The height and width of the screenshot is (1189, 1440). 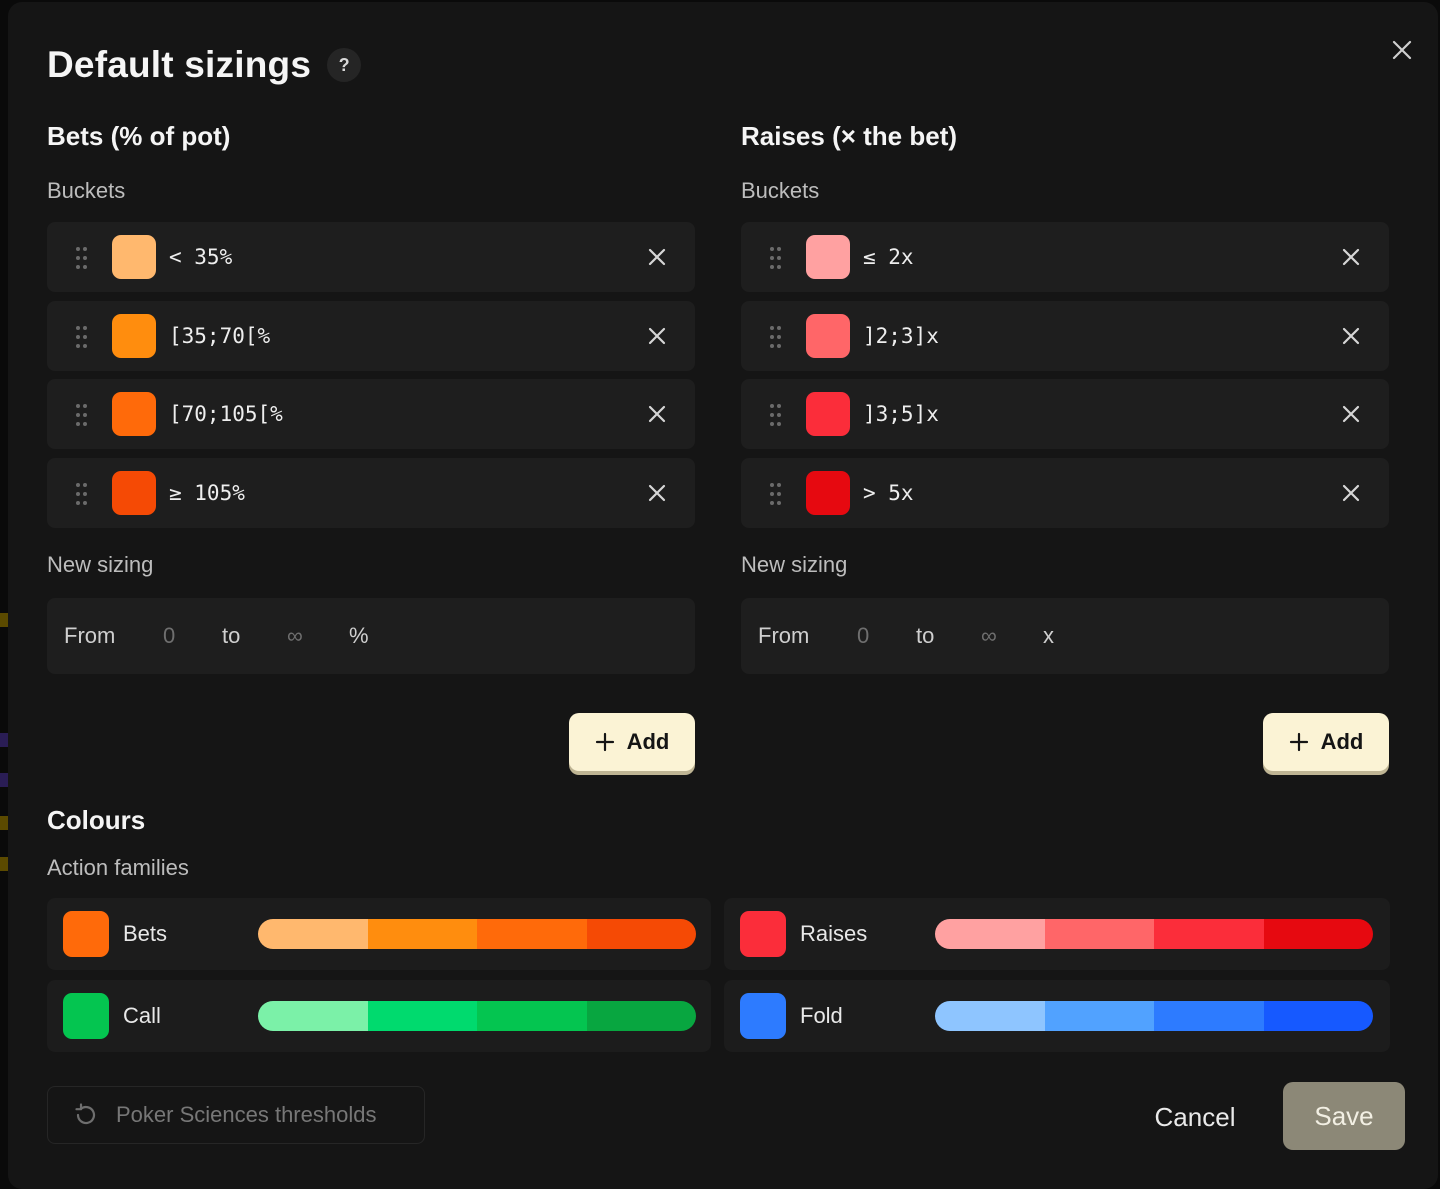 What do you see at coordinates (371, 493) in the screenshot?
I see `bets-bucket-row: ≥ 105%` at bounding box center [371, 493].